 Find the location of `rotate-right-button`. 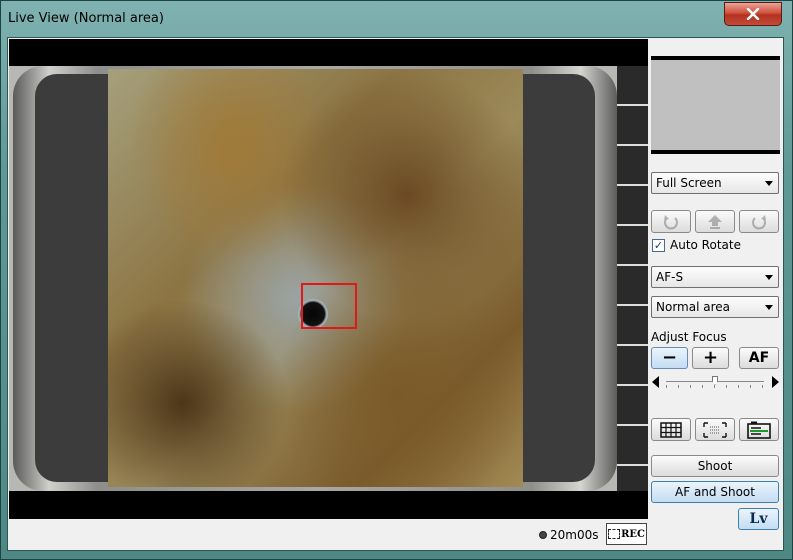

rotate-right-button is located at coordinates (759, 221).